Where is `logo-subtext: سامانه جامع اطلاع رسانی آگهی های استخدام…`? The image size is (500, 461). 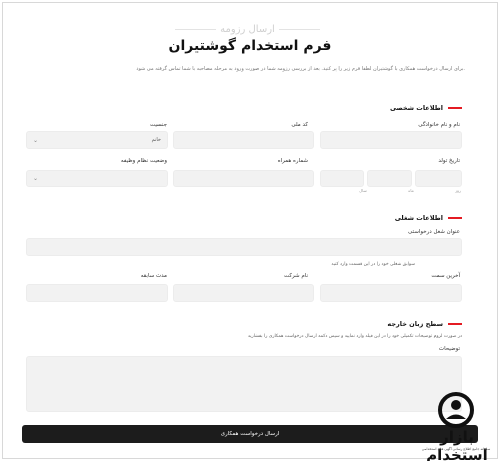 logo-subtext: سامانه جامع اطلاع رسانی آگهی های استخدام… is located at coordinates (456, 449).